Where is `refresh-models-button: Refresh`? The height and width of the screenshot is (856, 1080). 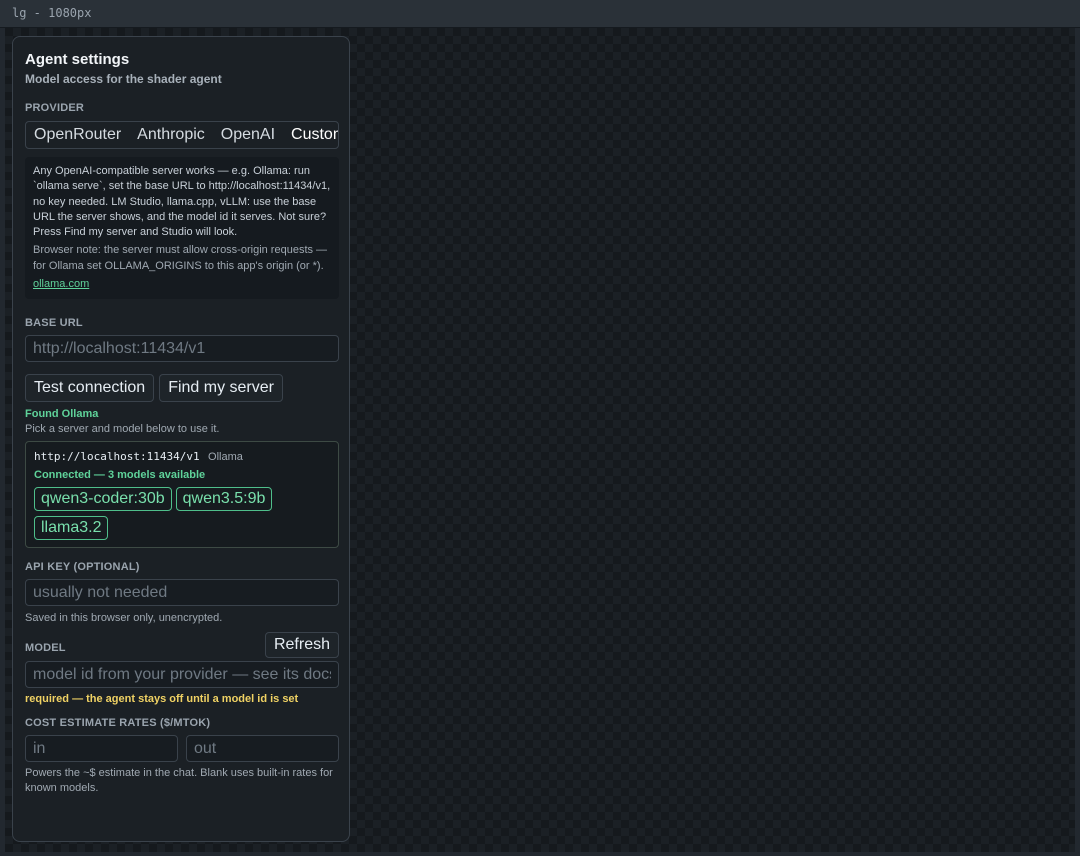
refresh-models-button: Refresh is located at coordinates (301, 645).